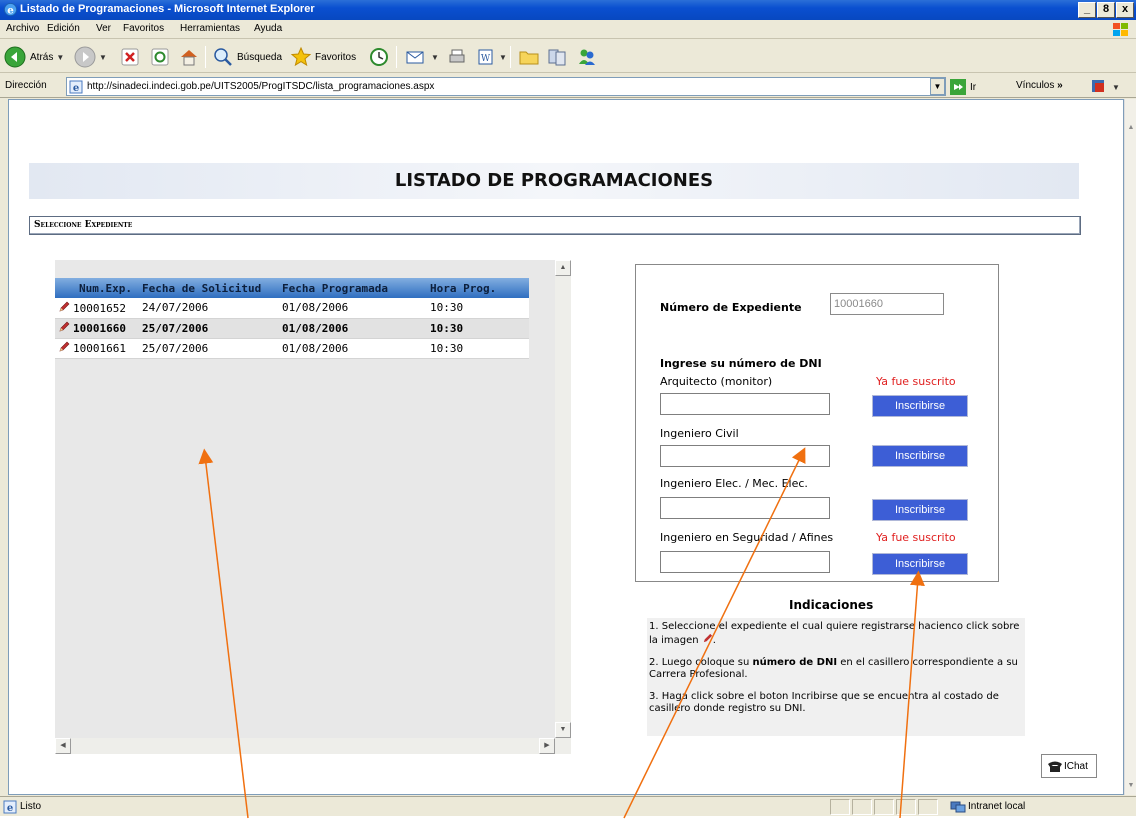  Describe the element at coordinates (260, 57) in the screenshot. I see `search-label: Búsqueda` at that location.